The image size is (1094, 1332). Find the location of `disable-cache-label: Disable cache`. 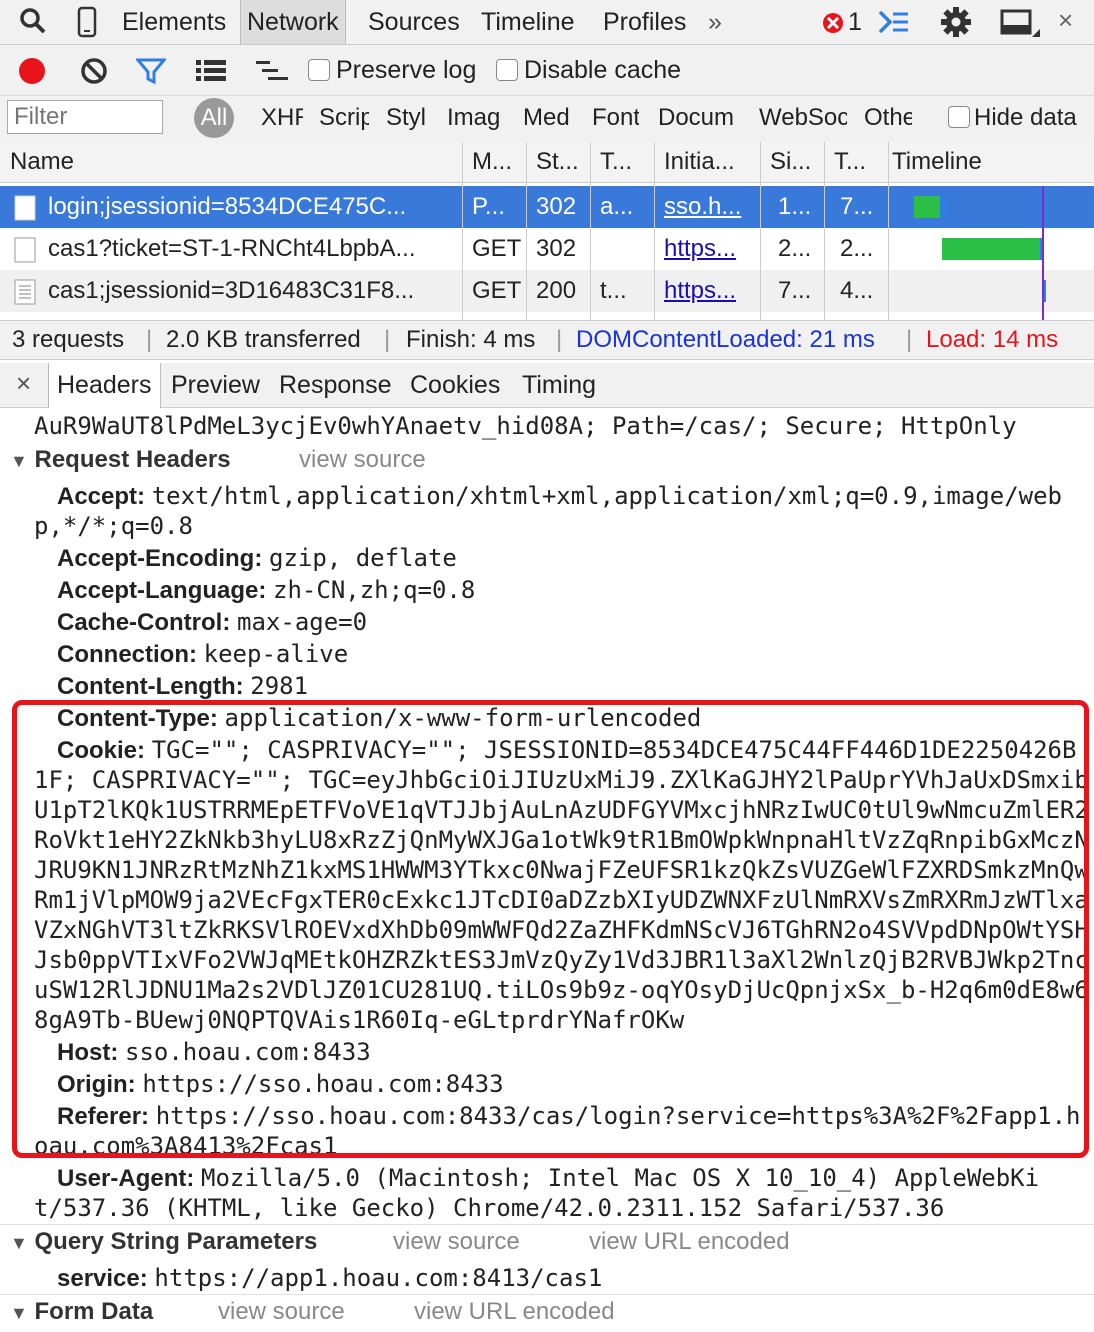

disable-cache-label: Disable cache is located at coordinates (602, 70).